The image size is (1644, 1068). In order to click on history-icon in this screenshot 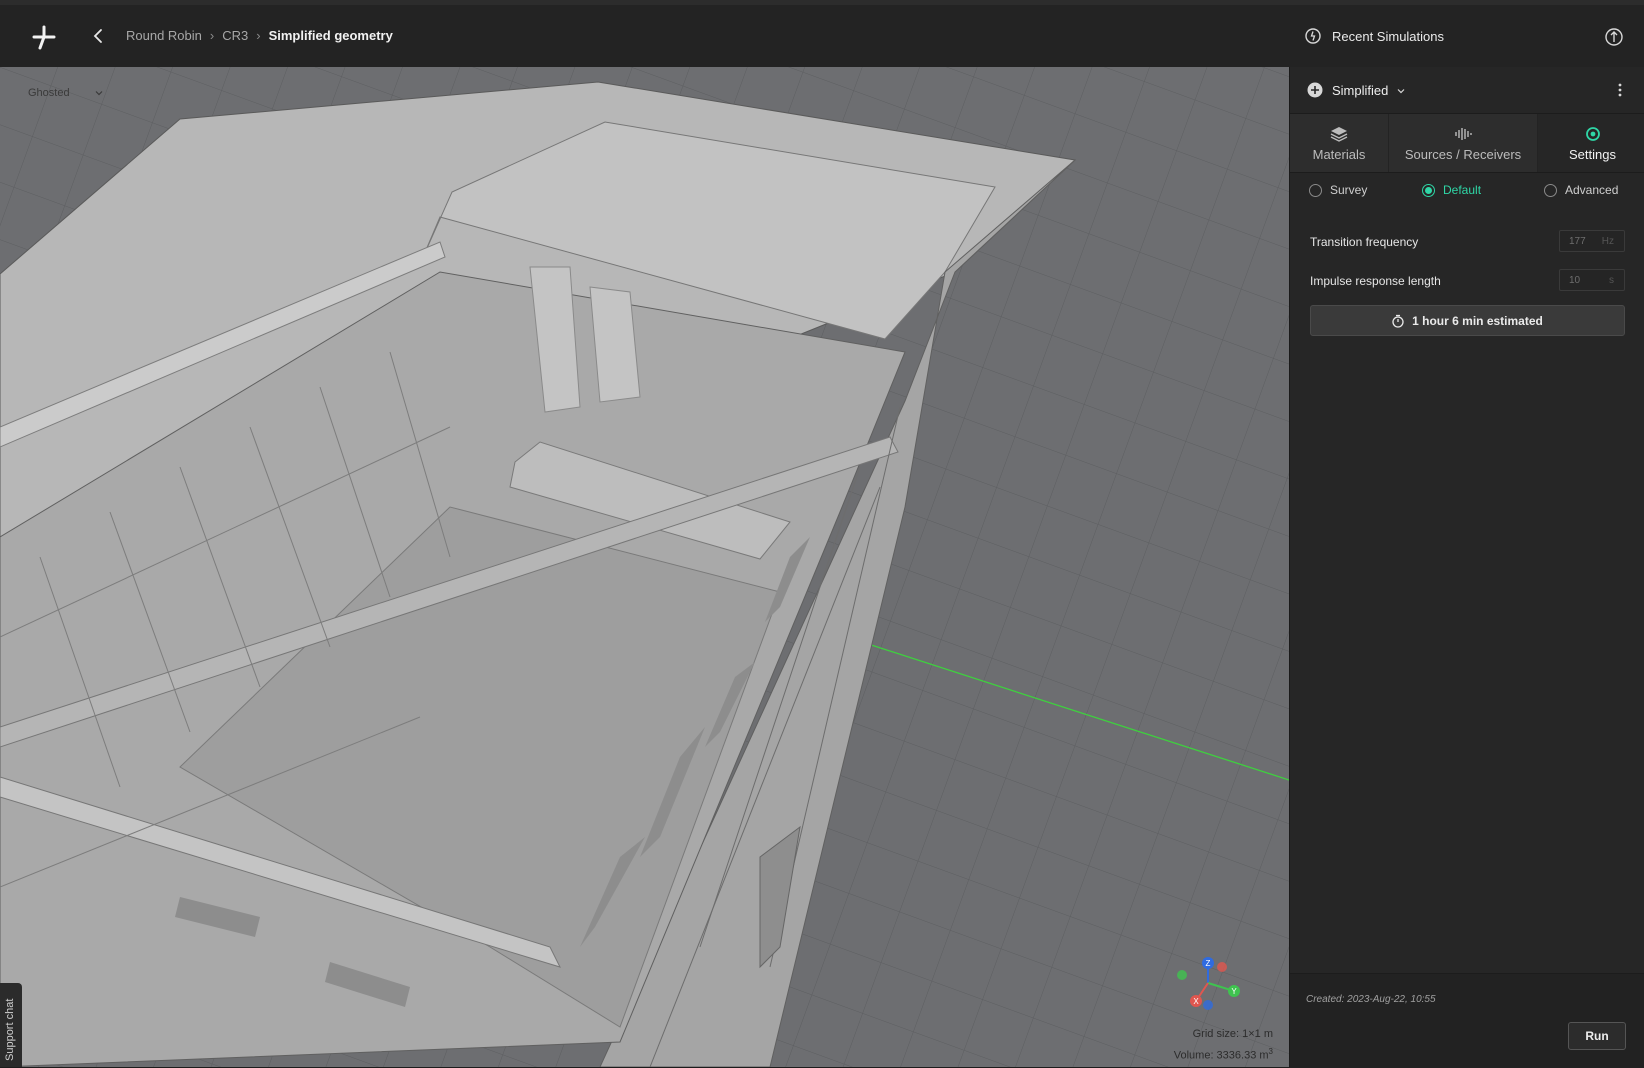, I will do `click(1313, 36)`.